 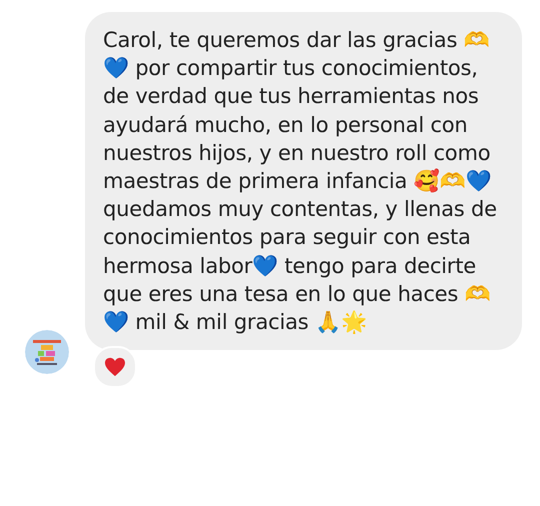 What do you see at coordinates (115, 367) in the screenshot?
I see `heart-icon` at bounding box center [115, 367].